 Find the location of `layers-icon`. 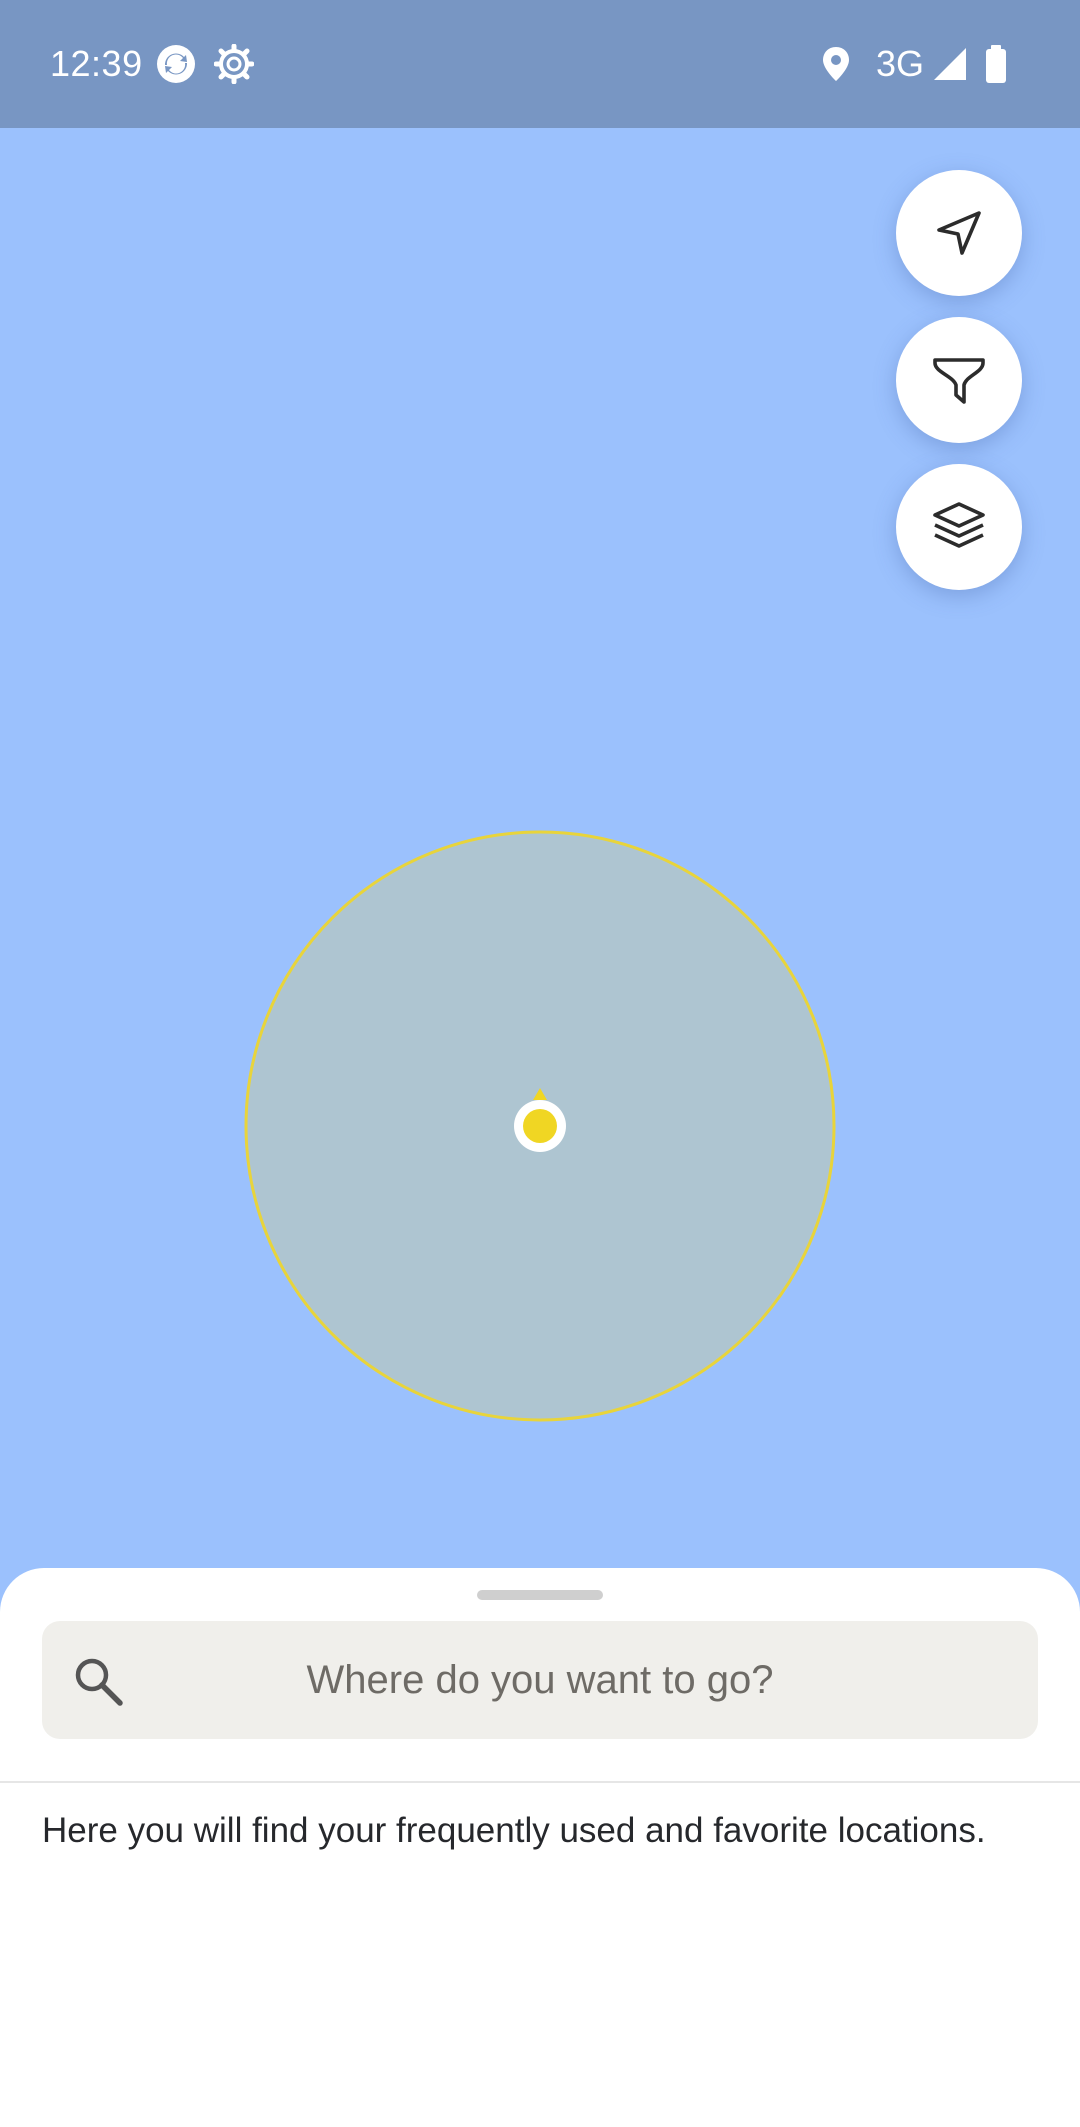

layers-icon is located at coordinates (959, 525).